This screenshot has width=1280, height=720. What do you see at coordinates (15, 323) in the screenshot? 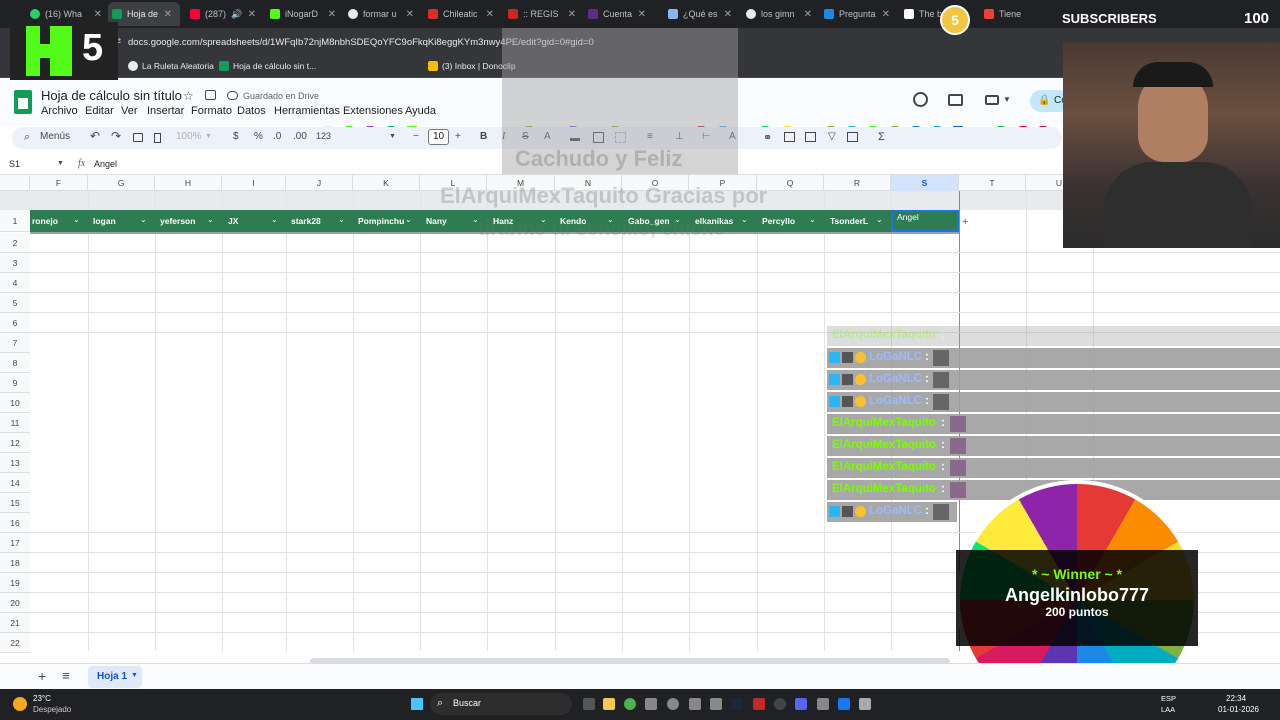
I see `row-header: 6` at bounding box center [15, 323].